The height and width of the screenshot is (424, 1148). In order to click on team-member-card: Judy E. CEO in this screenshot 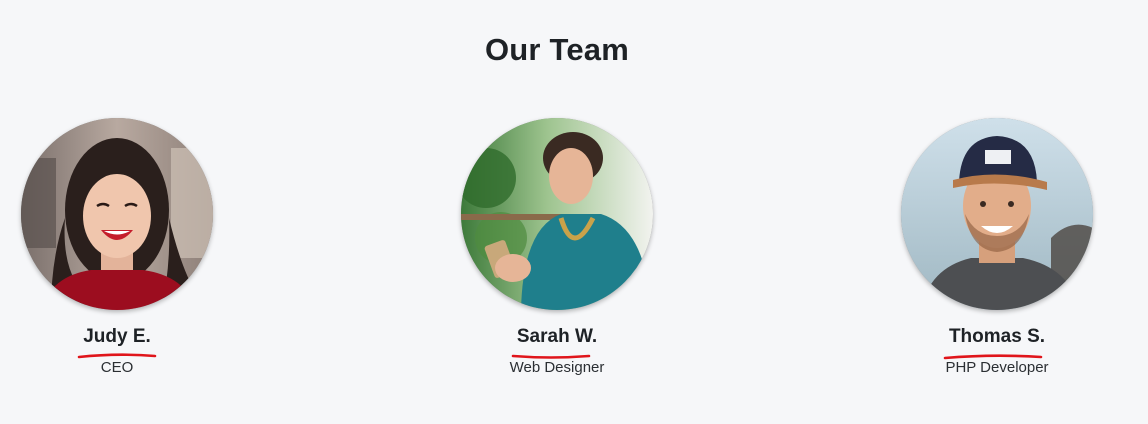, I will do `click(117, 247)`.